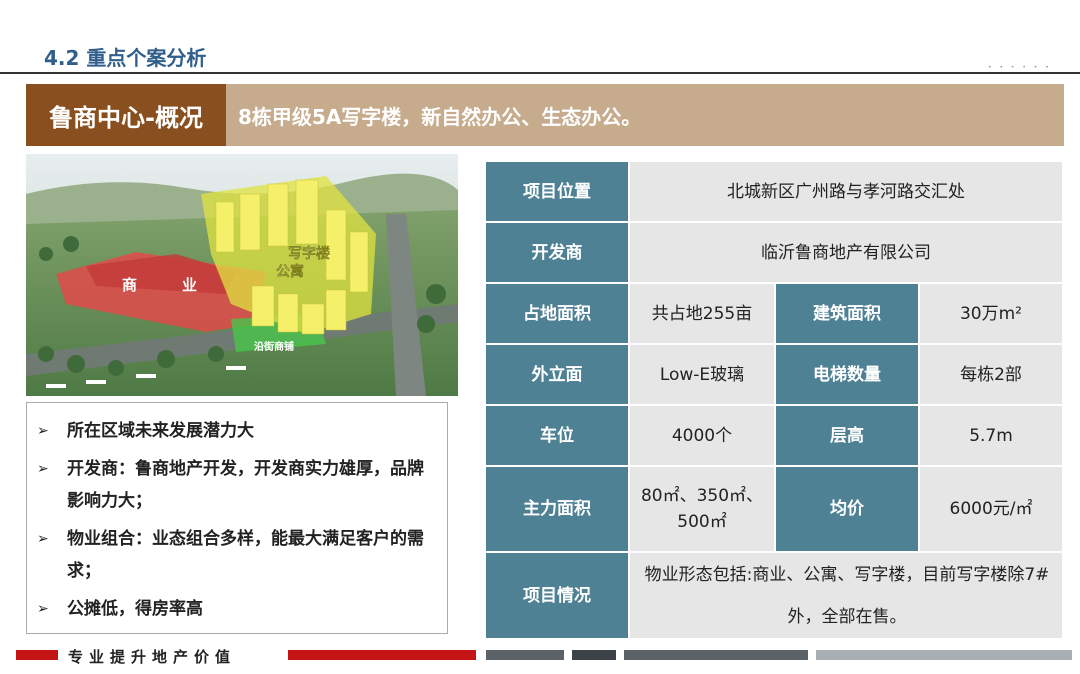  Describe the element at coordinates (189, 285) in the screenshot. I see `label-commerce-2: 业` at that location.